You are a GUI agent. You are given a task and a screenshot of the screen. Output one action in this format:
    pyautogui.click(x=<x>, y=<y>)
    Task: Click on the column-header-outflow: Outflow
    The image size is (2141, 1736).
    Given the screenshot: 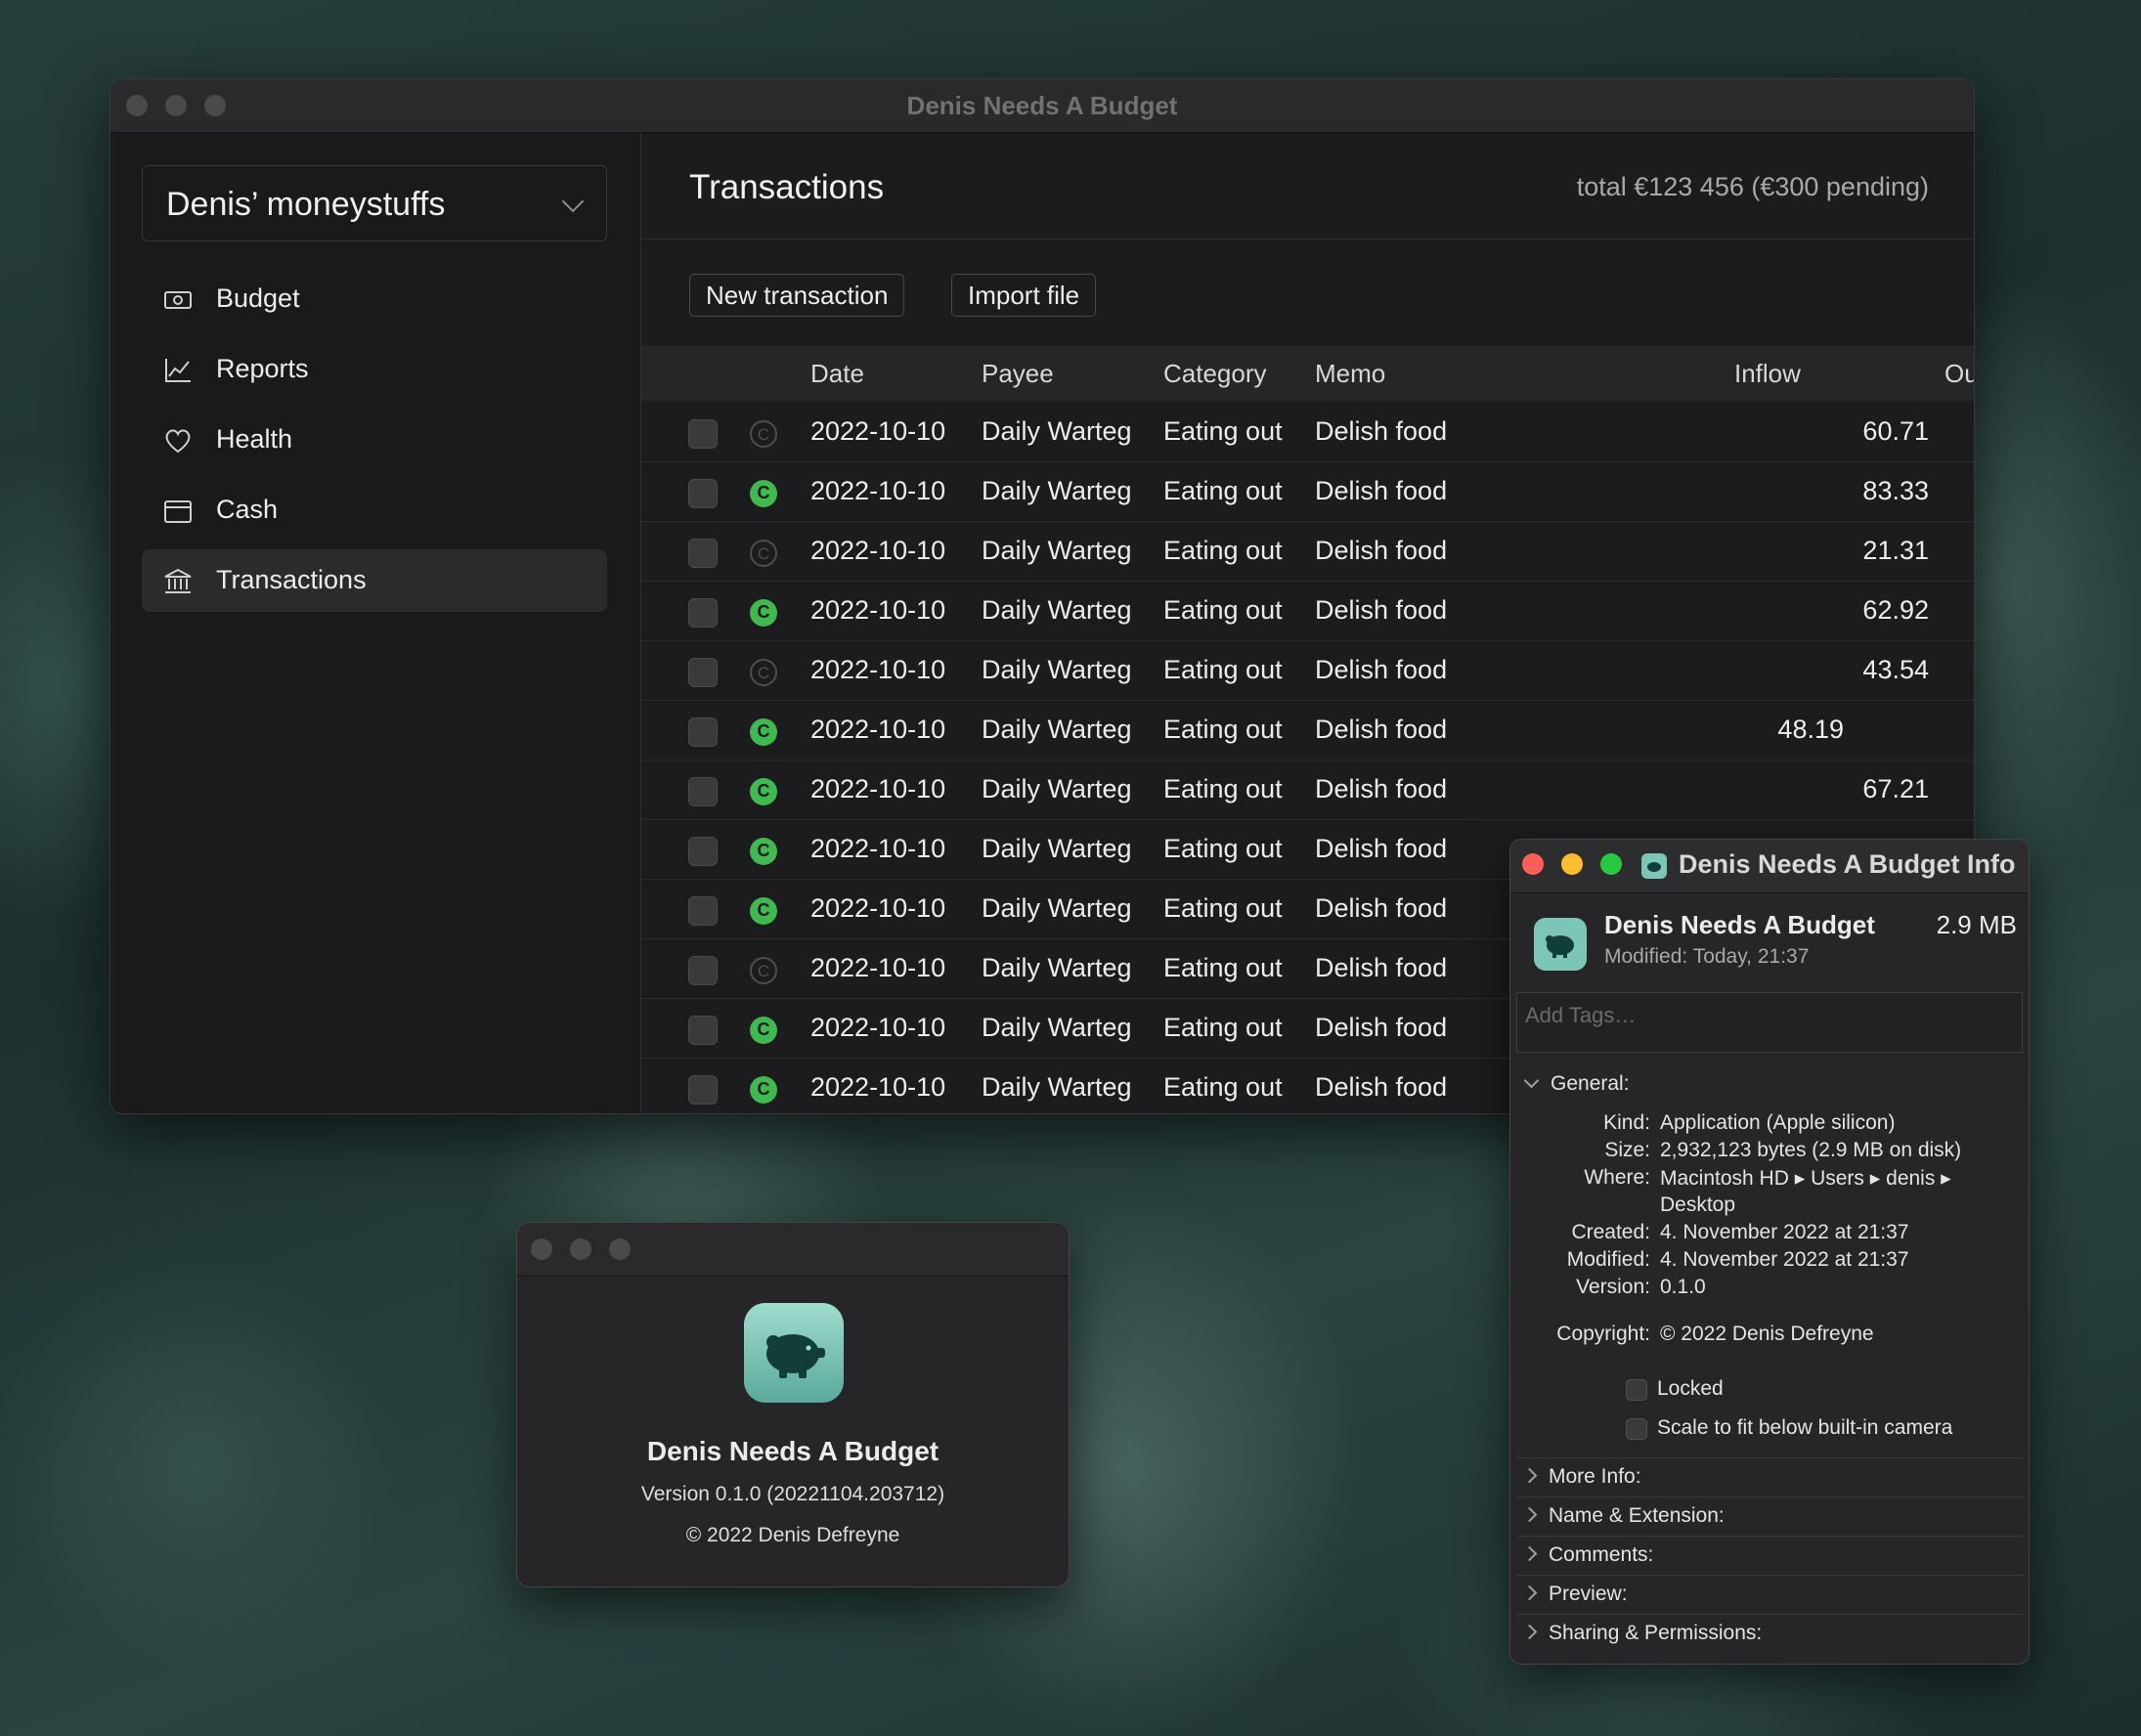 What is the action you would take?
    pyautogui.click(x=1959, y=374)
    